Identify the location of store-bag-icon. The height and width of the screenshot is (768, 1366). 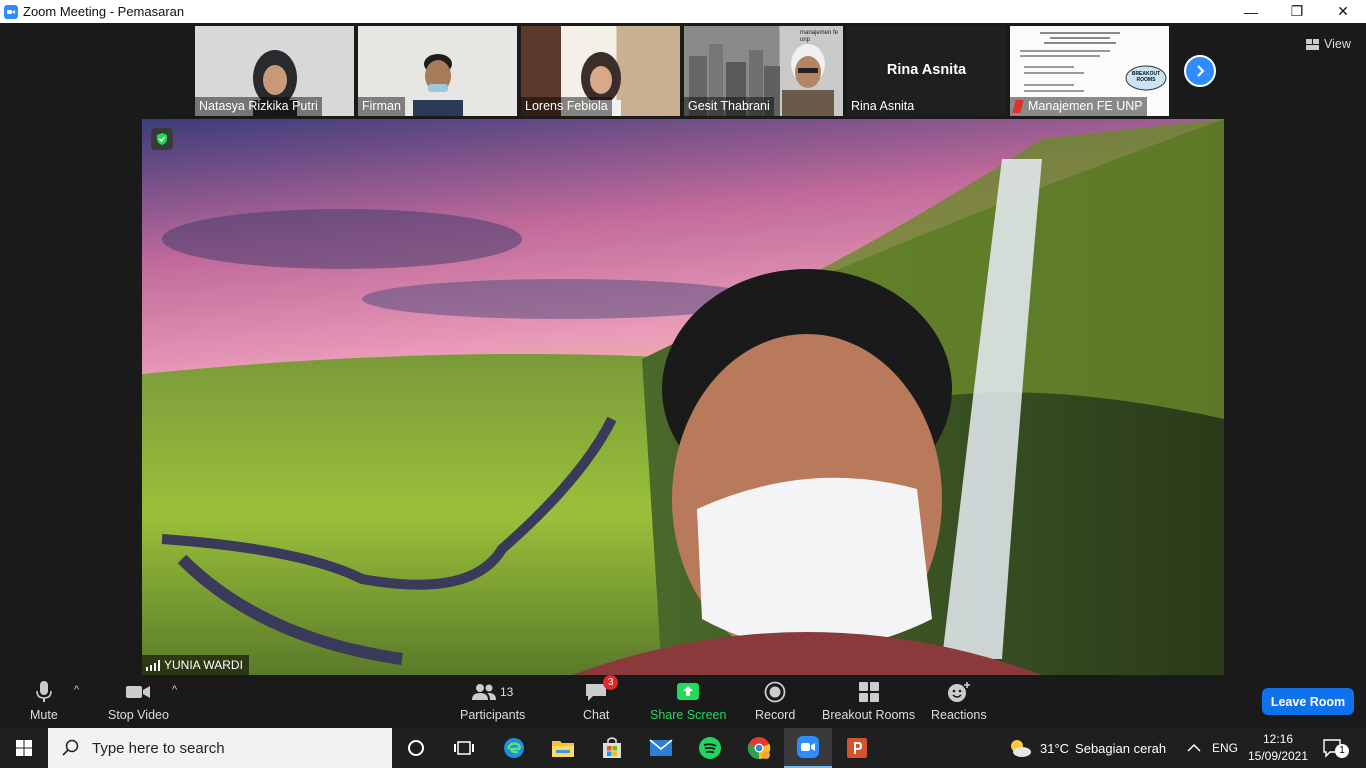
(612, 747).